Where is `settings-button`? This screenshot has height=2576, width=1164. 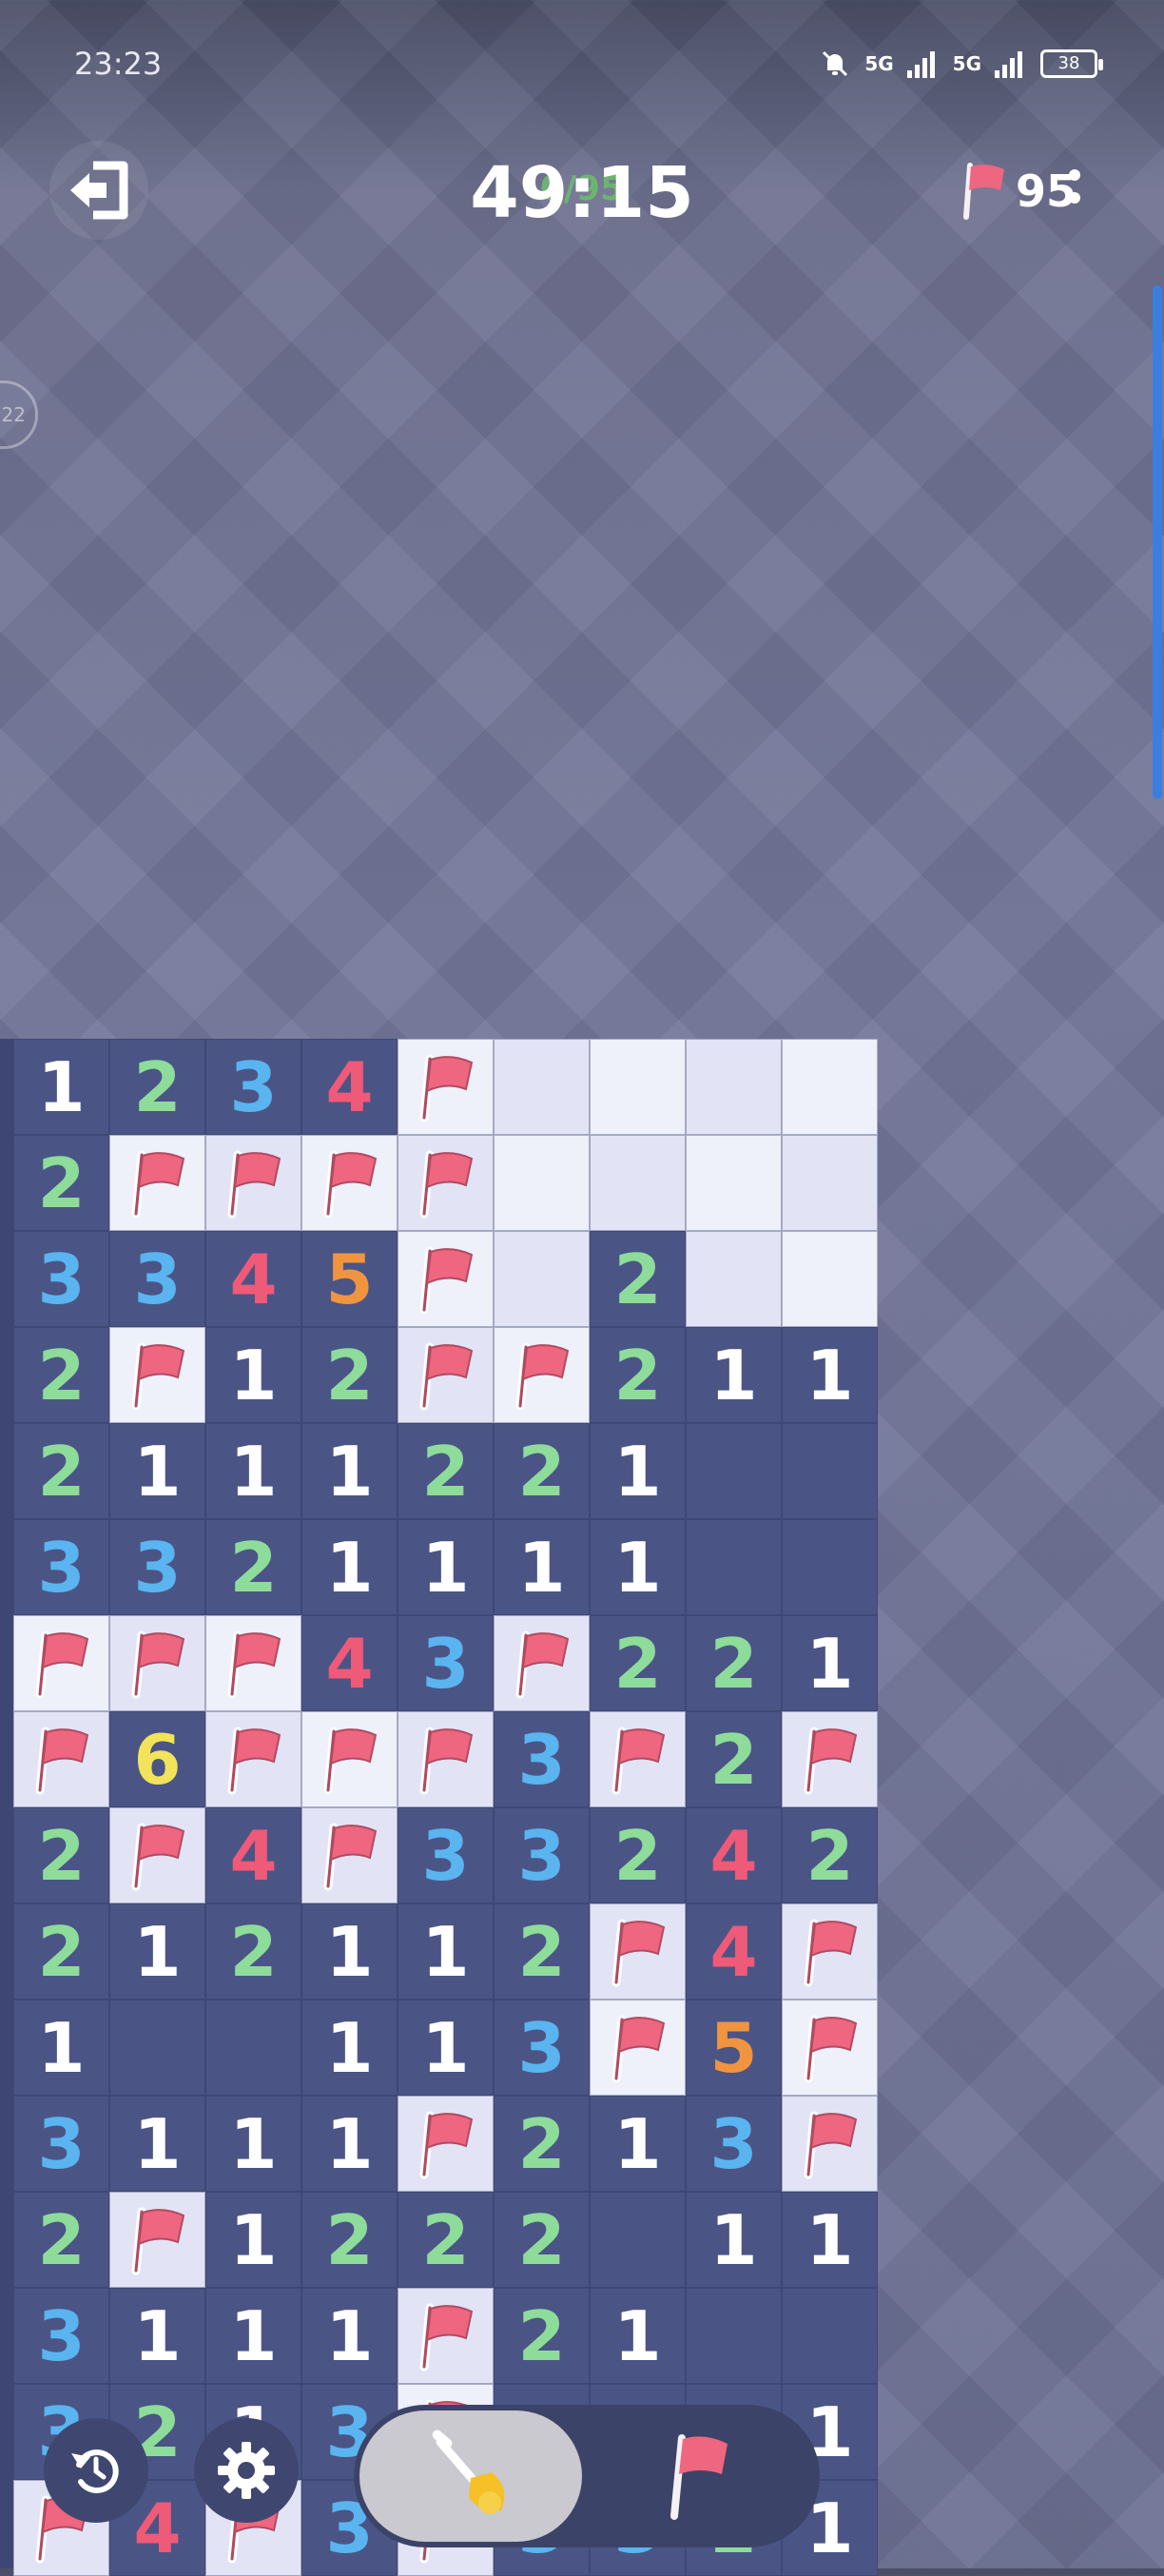
settings-button is located at coordinates (246, 2470).